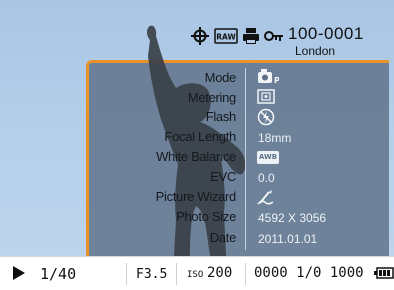 The width and height of the screenshot is (394, 290). I want to click on play-icon, so click(19, 273).